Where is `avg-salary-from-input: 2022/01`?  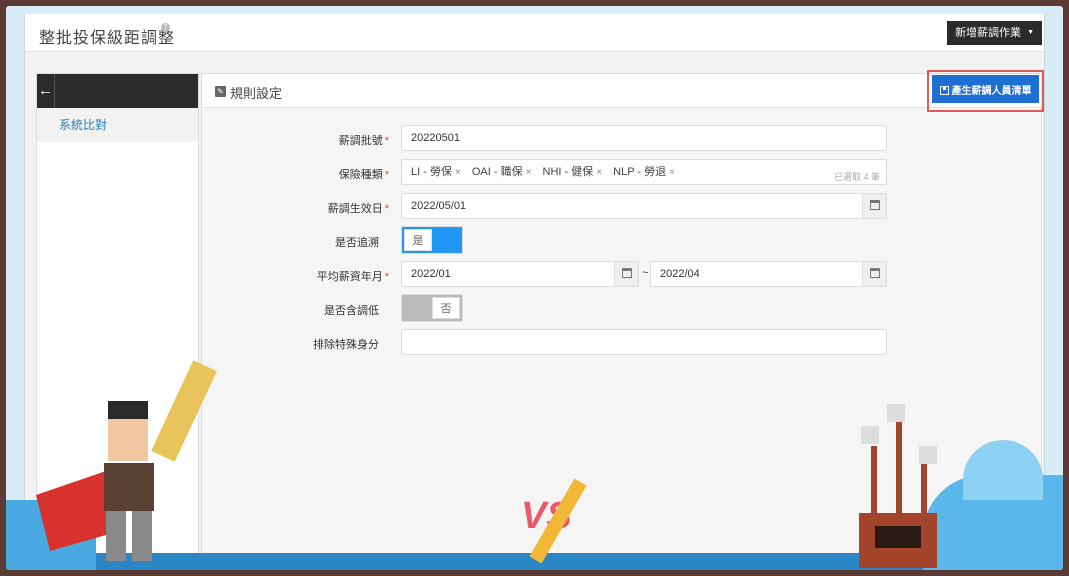 avg-salary-from-input: 2022/01 is located at coordinates (520, 274).